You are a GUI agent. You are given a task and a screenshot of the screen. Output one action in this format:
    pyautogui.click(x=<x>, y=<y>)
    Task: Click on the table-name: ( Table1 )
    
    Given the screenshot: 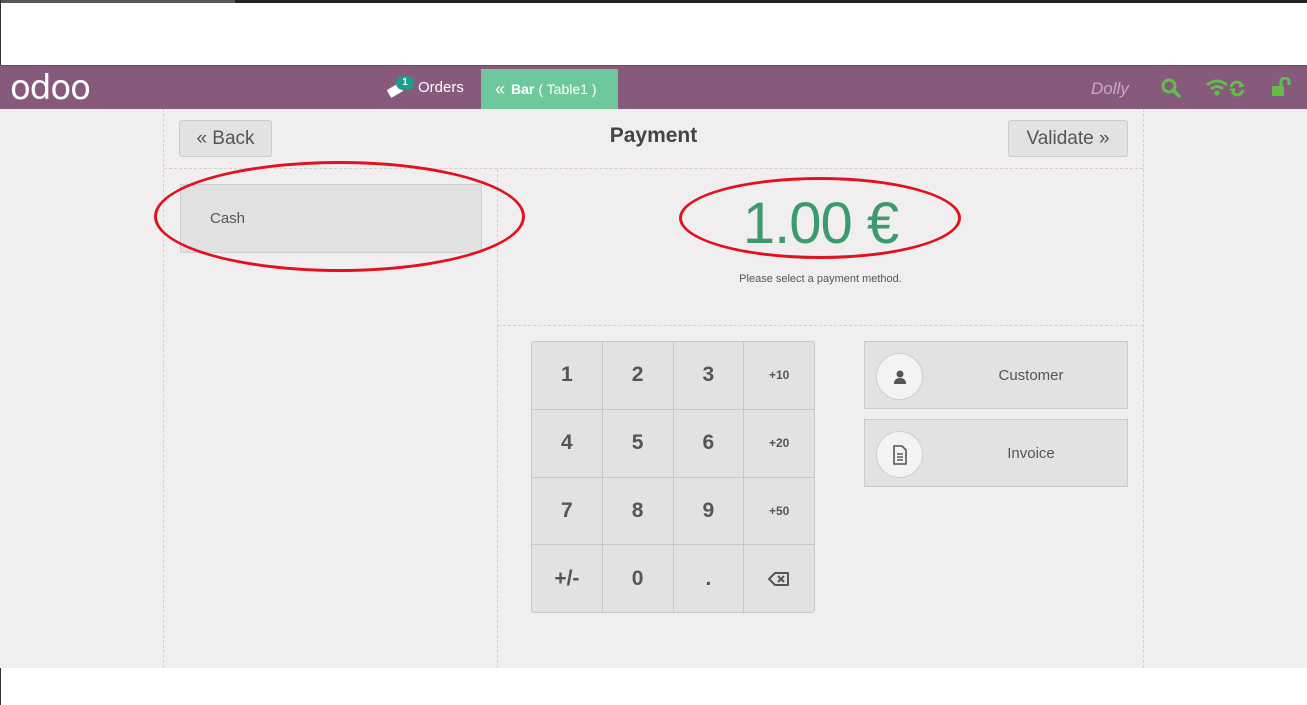 What is the action you would take?
    pyautogui.click(x=567, y=89)
    